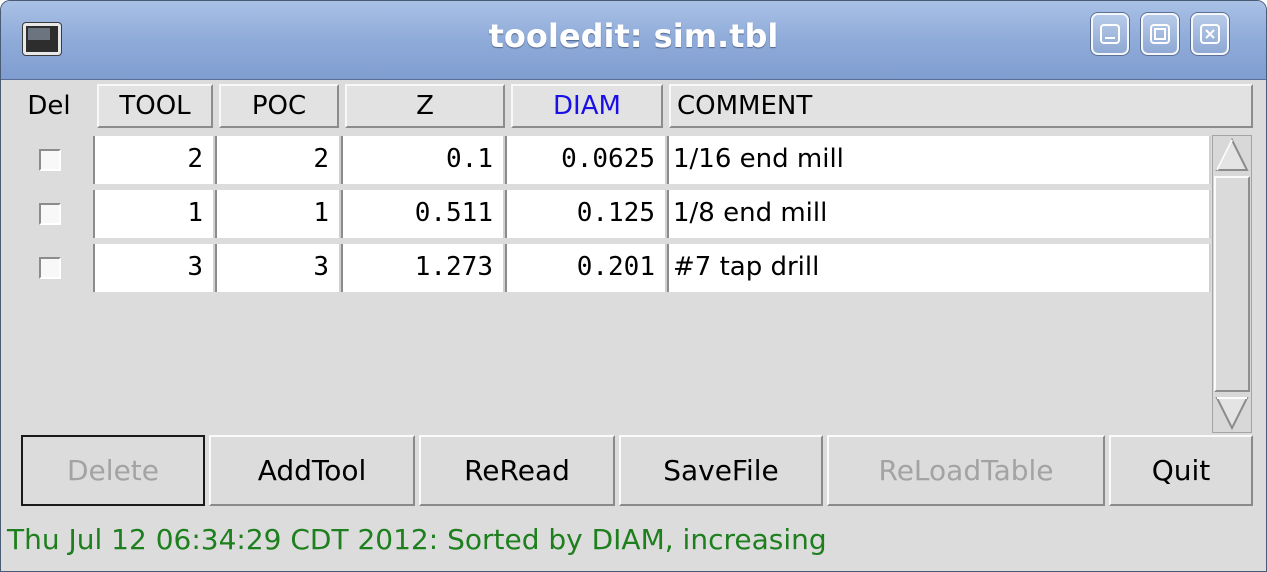  I want to click on comment-field: 1/16 end mill, so click(939, 160).